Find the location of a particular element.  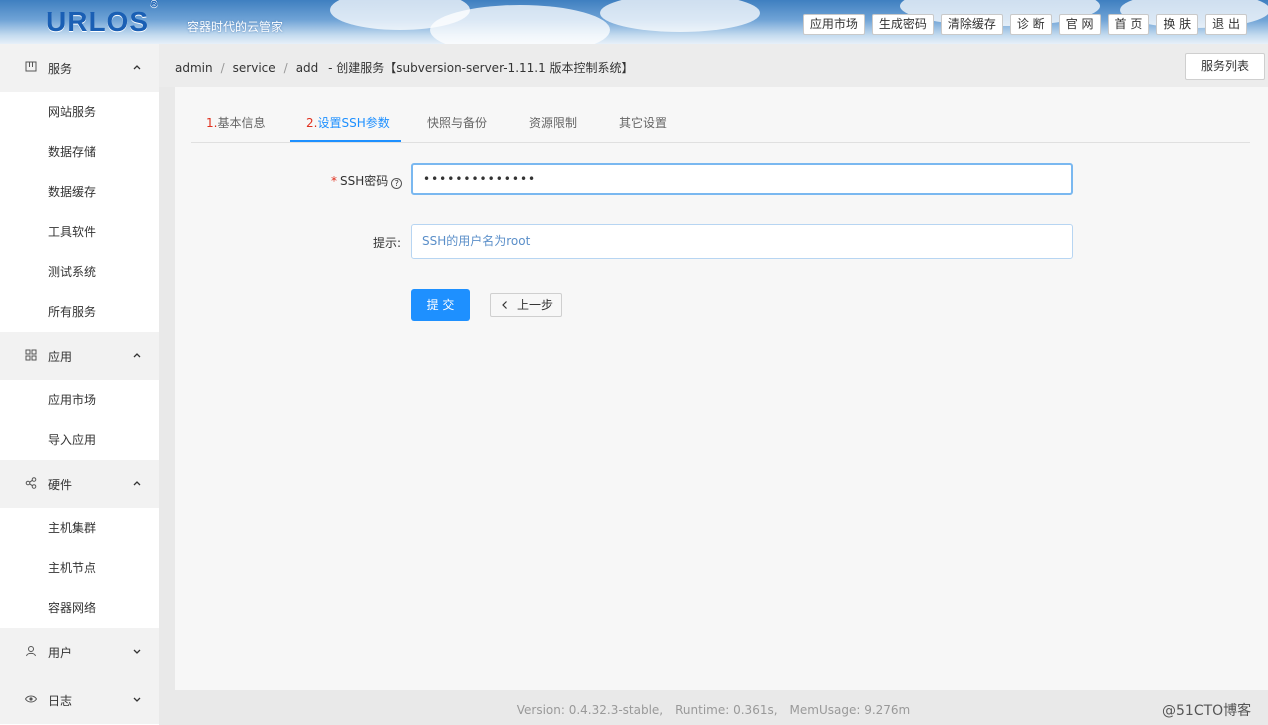

footer-runtime: Runtime: 0.361s, is located at coordinates (726, 710).